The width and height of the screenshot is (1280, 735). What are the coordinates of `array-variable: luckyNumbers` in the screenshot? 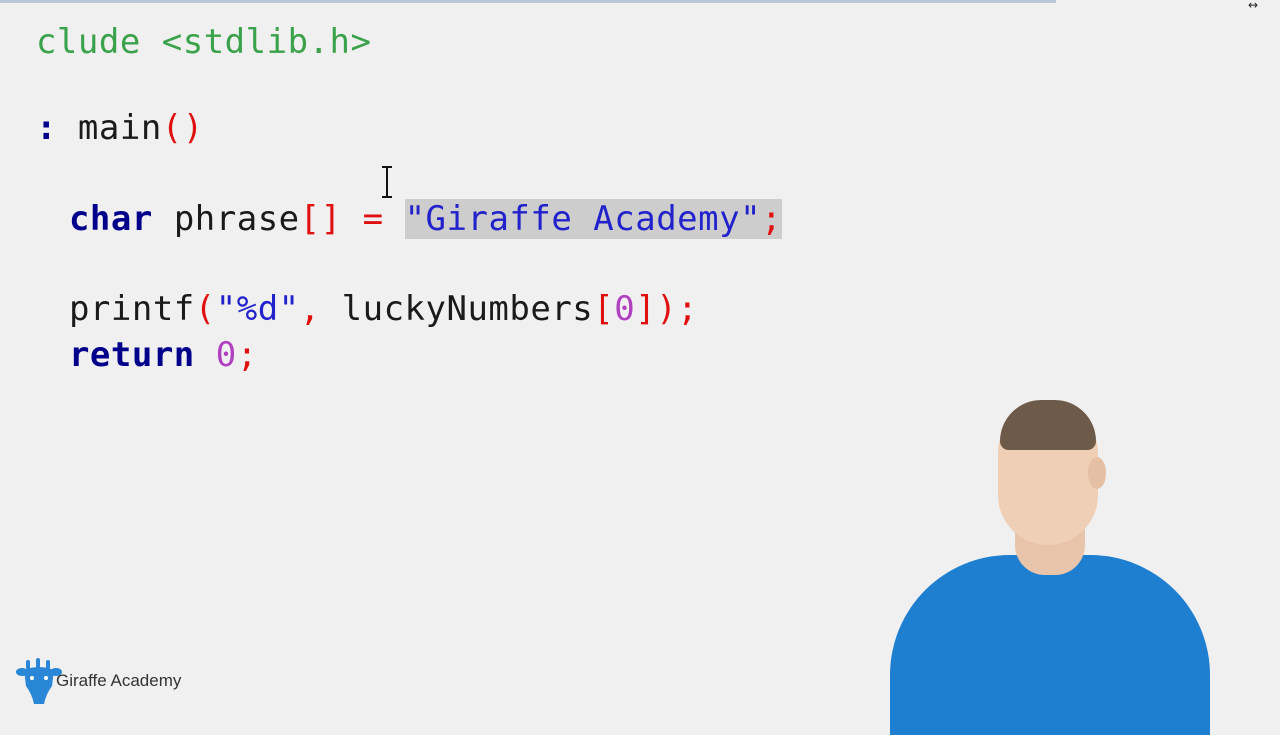 It's located at (467, 309).